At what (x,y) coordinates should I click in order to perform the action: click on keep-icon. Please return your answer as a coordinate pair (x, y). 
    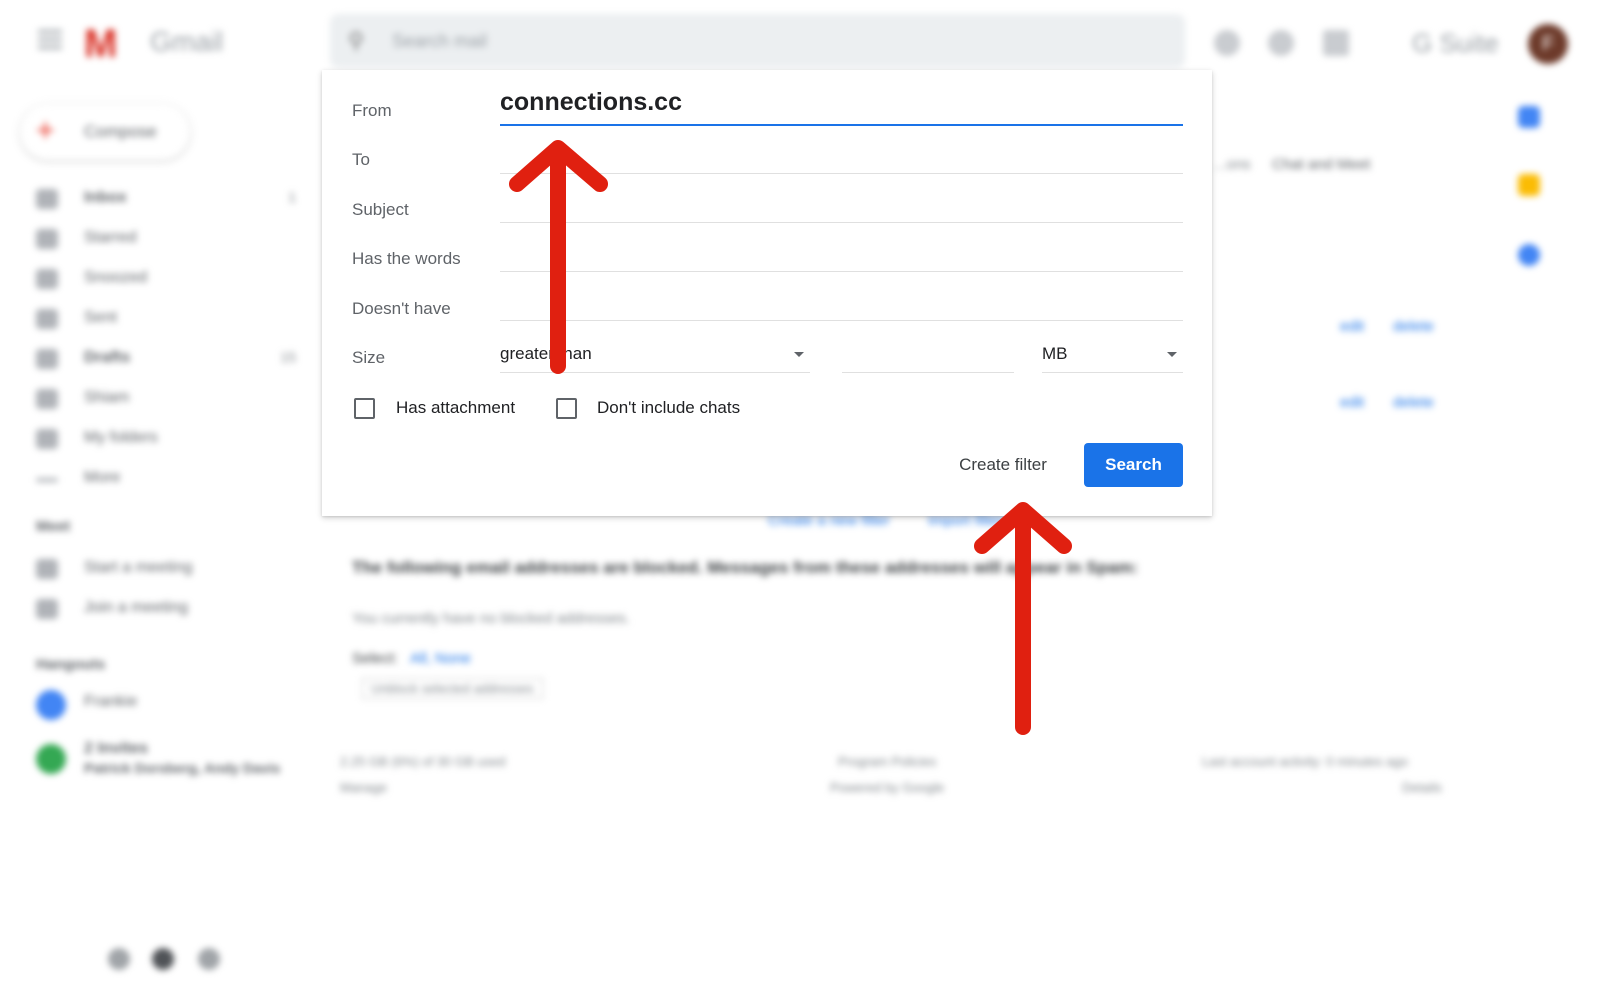
    Looking at the image, I should click on (1529, 185).